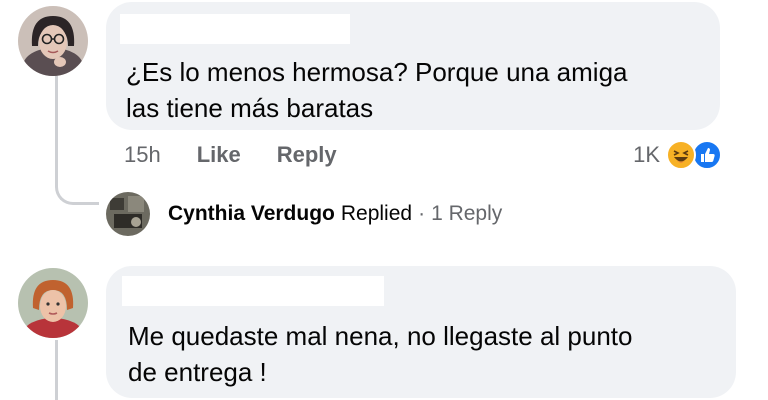  What do you see at coordinates (307, 155) in the screenshot?
I see `reply-button: Reply` at bounding box center [307, 155].